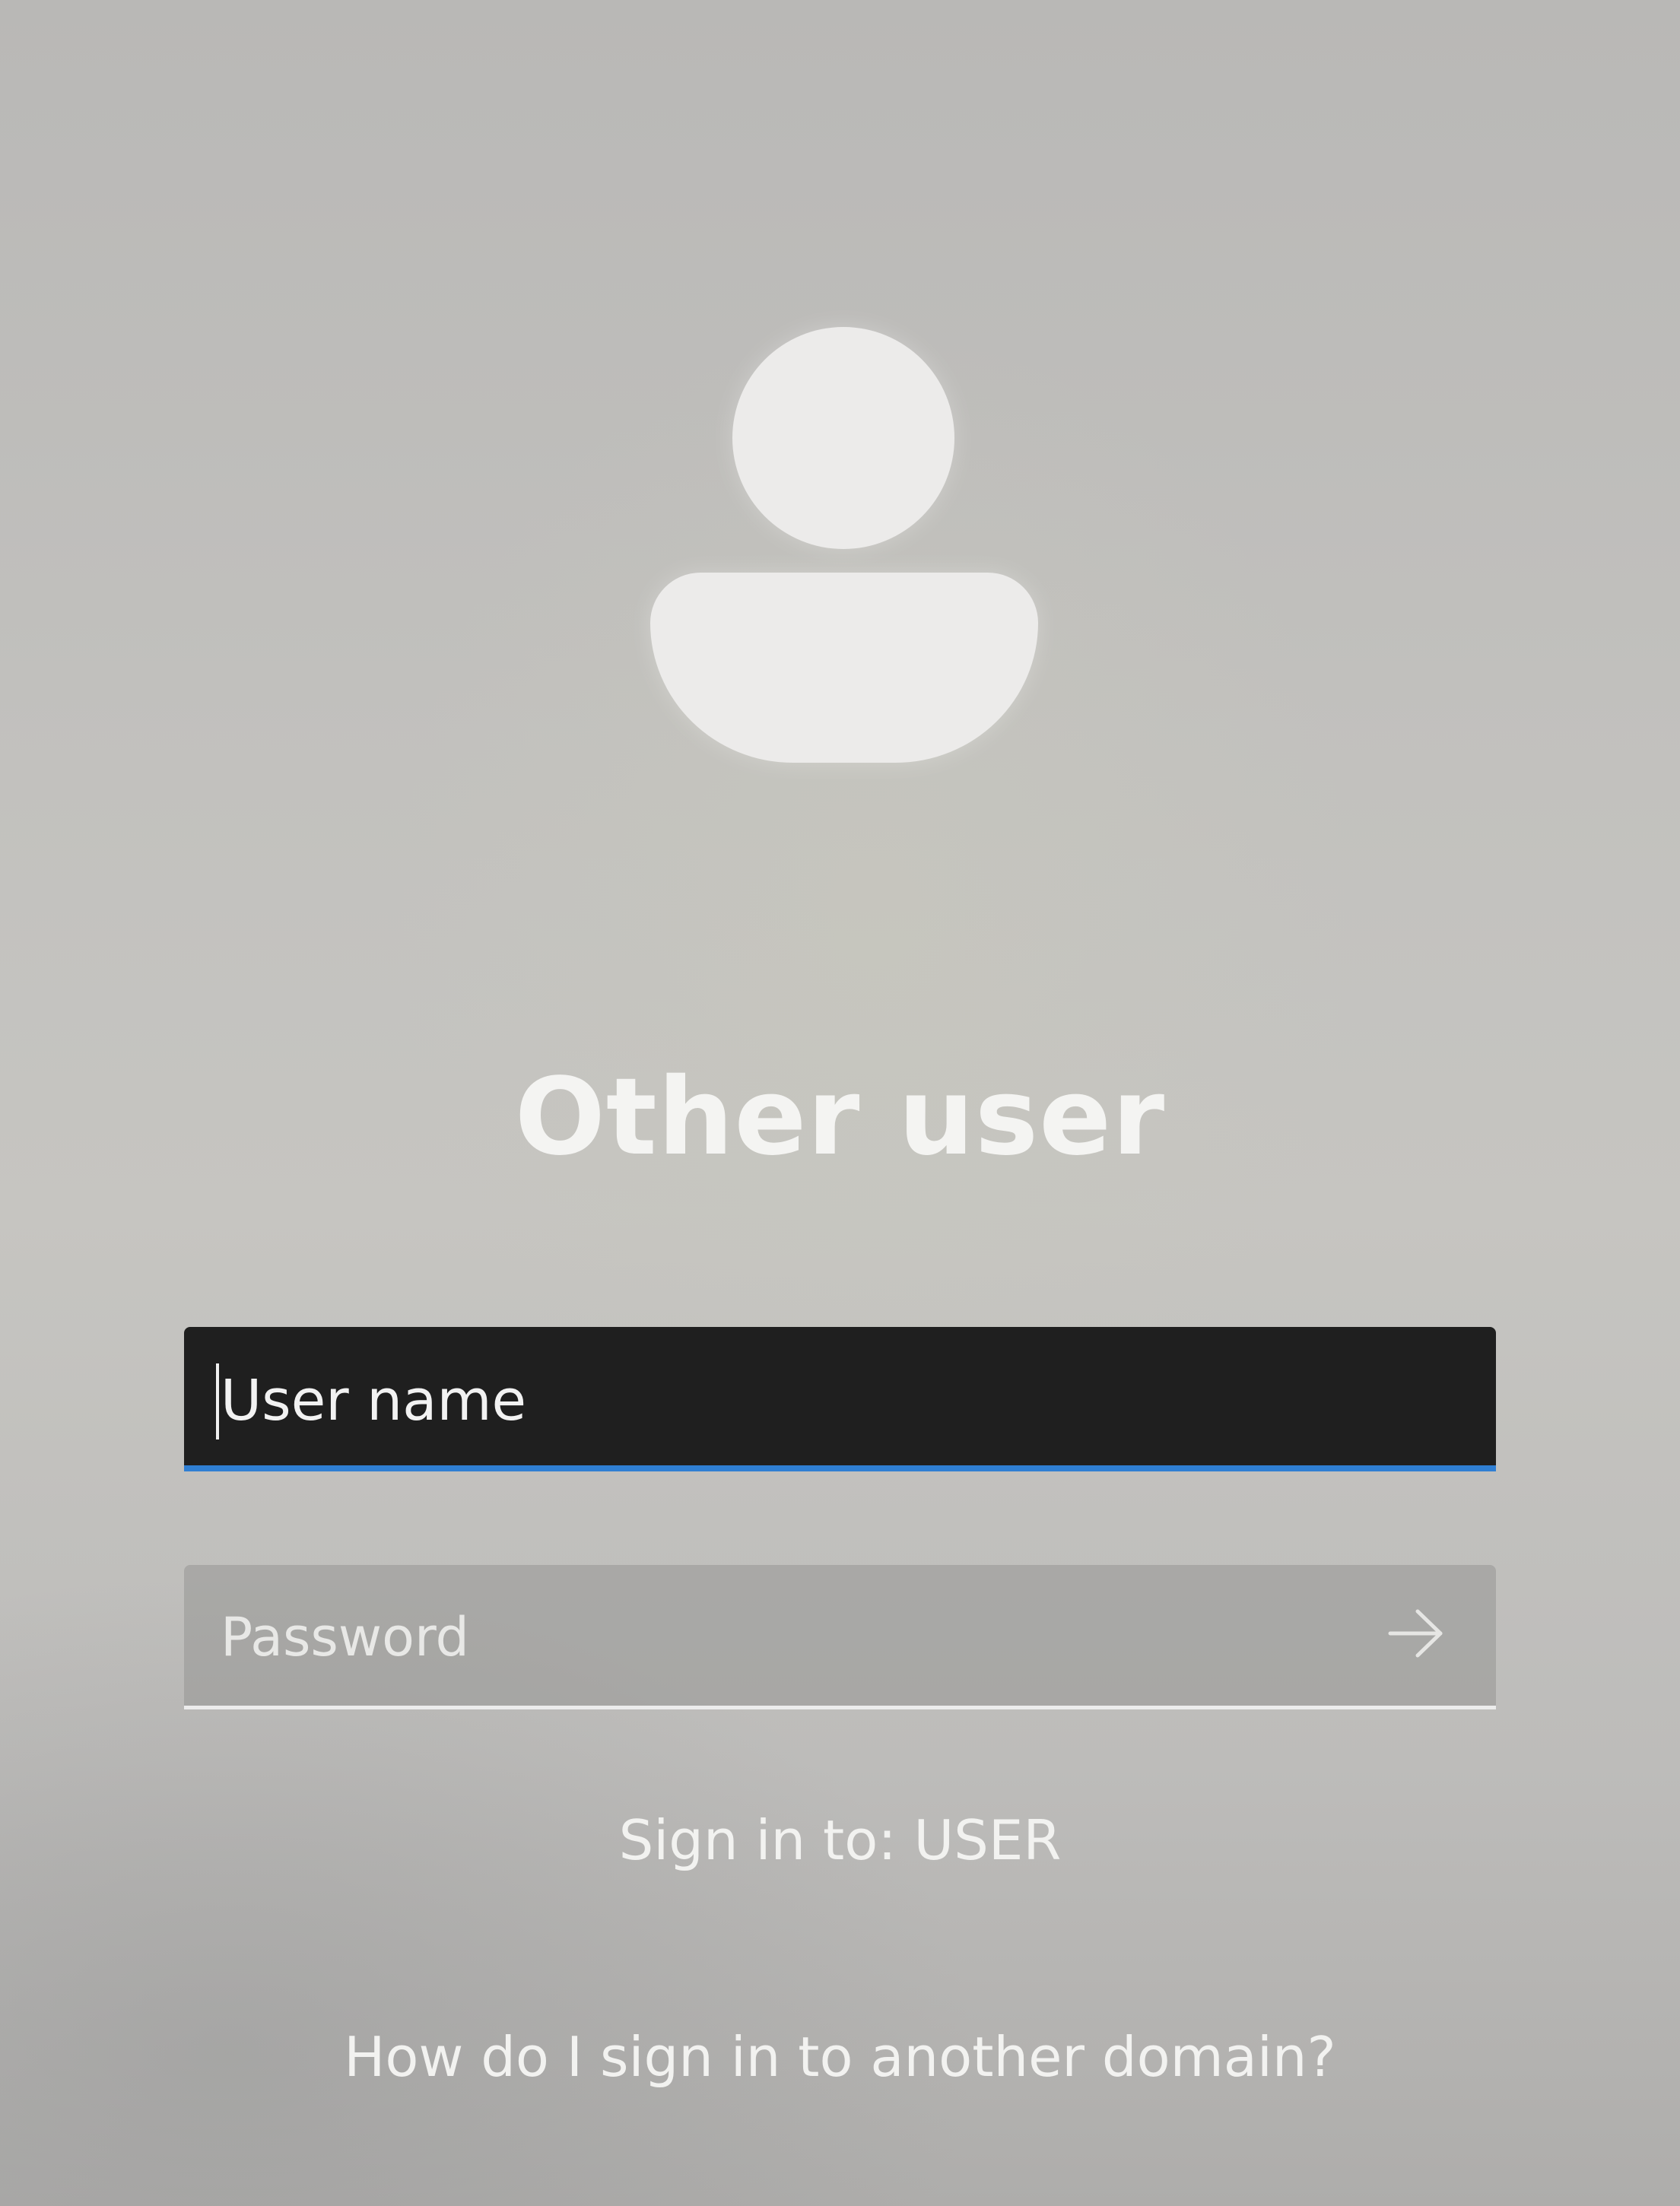 The width and height of the screenshot is (1680, 2206). What do you see at coordinates (840, 2057) in the screenshot?
I see `another-domain-help-link: How do I sign in to another domain?` at bounding box center [840, 2057].